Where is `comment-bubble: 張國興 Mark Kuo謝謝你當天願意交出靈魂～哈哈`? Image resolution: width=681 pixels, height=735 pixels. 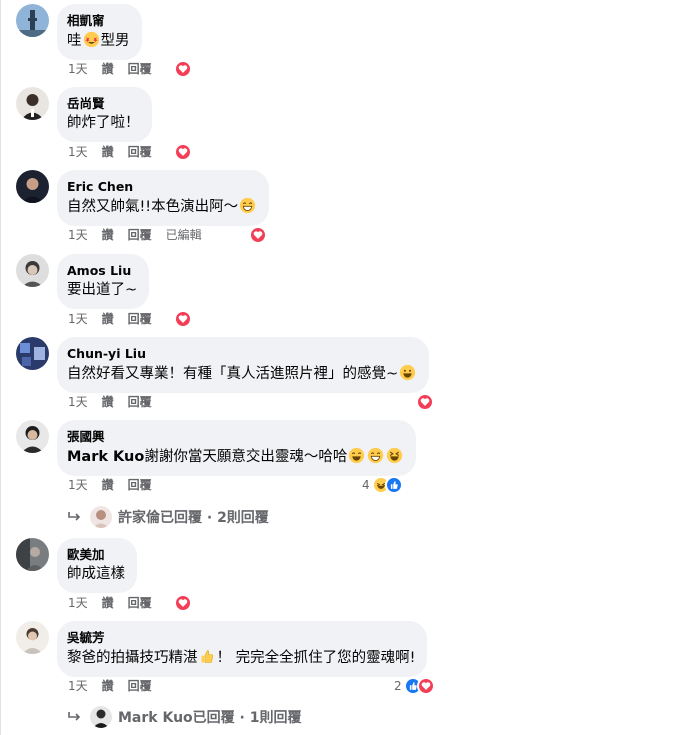
comment-bubble: 張國興 Mark Kuo謝謝你當天願意交出靈魂～哈哈 is located at coordinates (237, 448).